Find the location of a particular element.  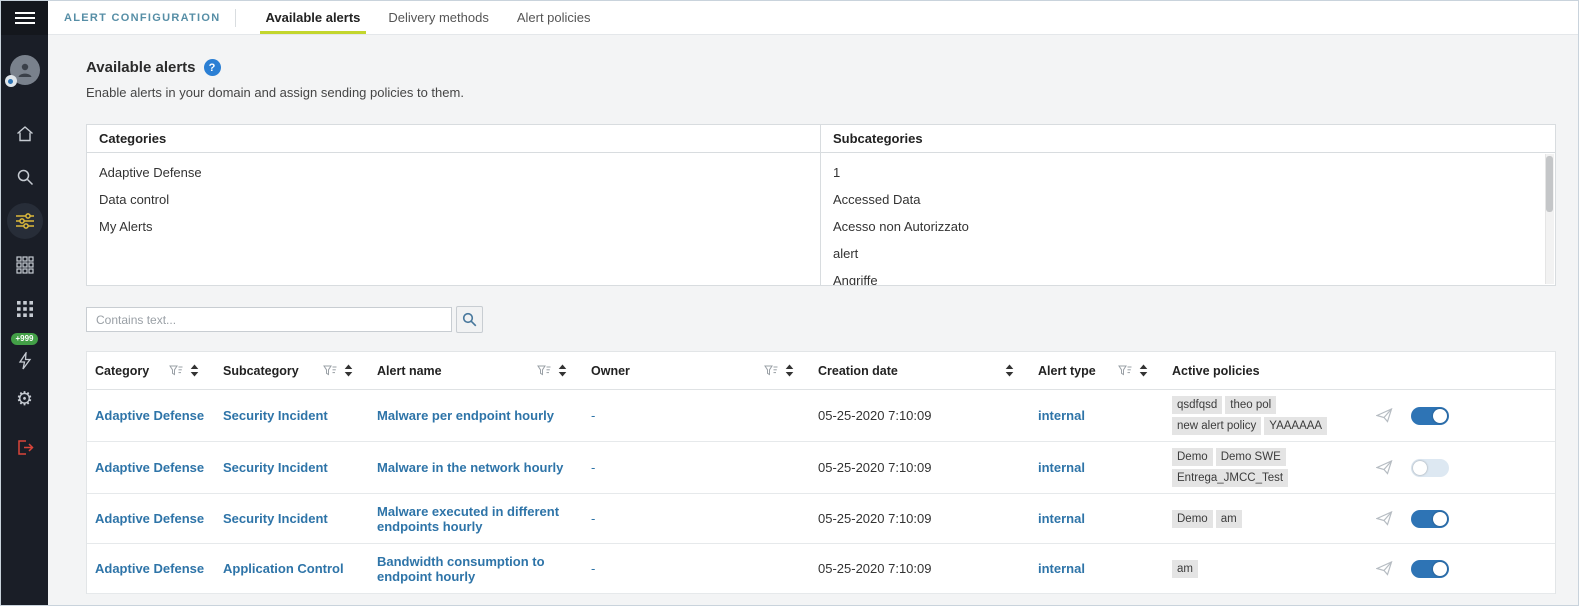

hamburger-menu-button is located at coordinates (24, 18).